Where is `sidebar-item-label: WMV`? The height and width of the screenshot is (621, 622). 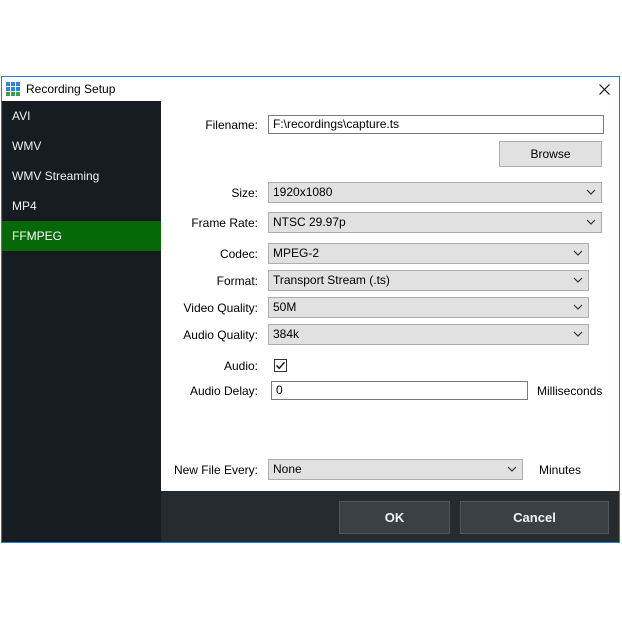 sidebar-item-label: WMV is located at coordinates (27, 146).